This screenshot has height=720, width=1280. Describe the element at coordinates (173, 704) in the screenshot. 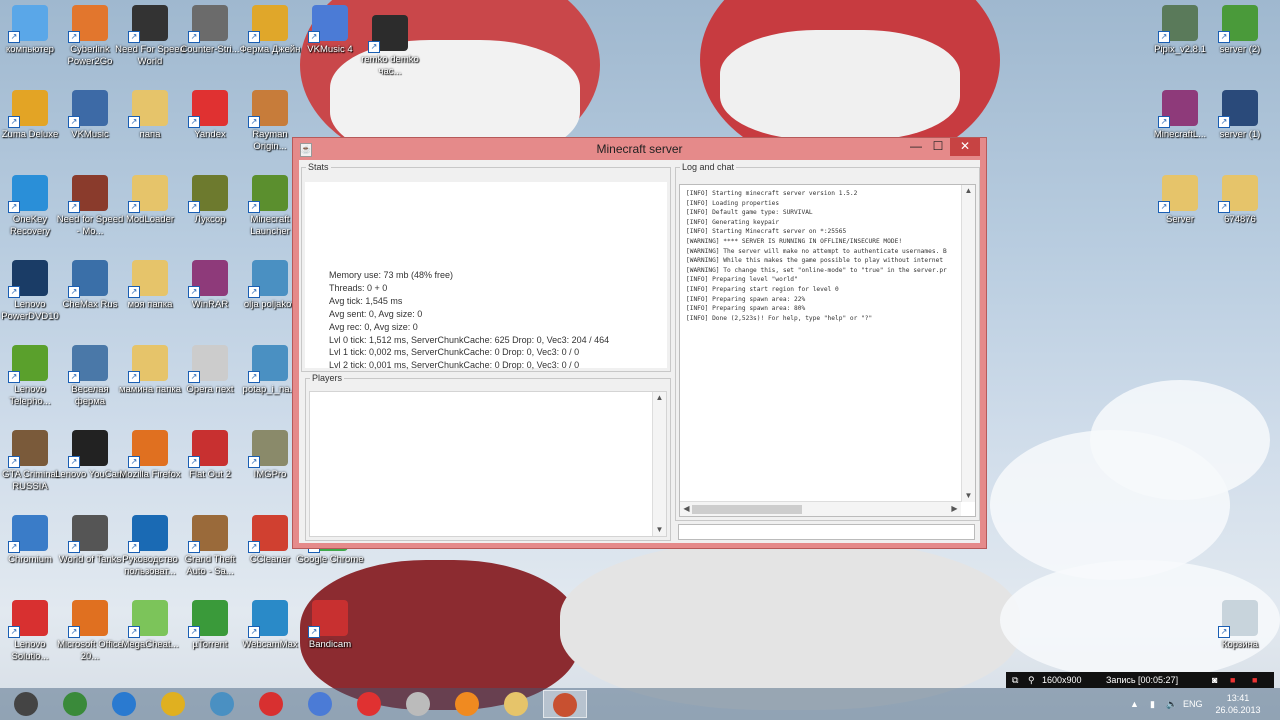

I see `taskbar-button-chrome` at that location.